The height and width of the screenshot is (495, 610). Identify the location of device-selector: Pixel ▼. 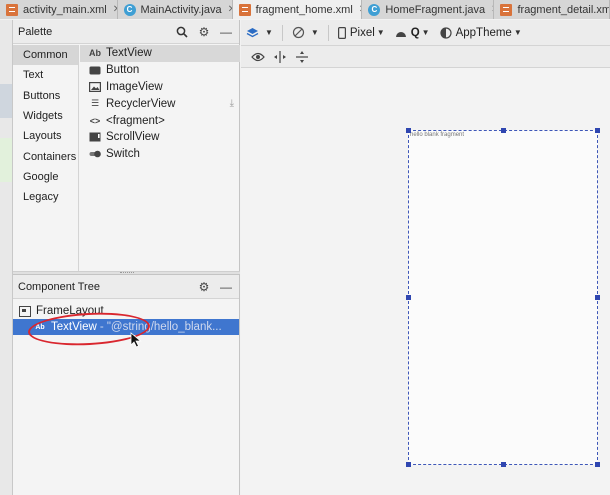
(361, 33).